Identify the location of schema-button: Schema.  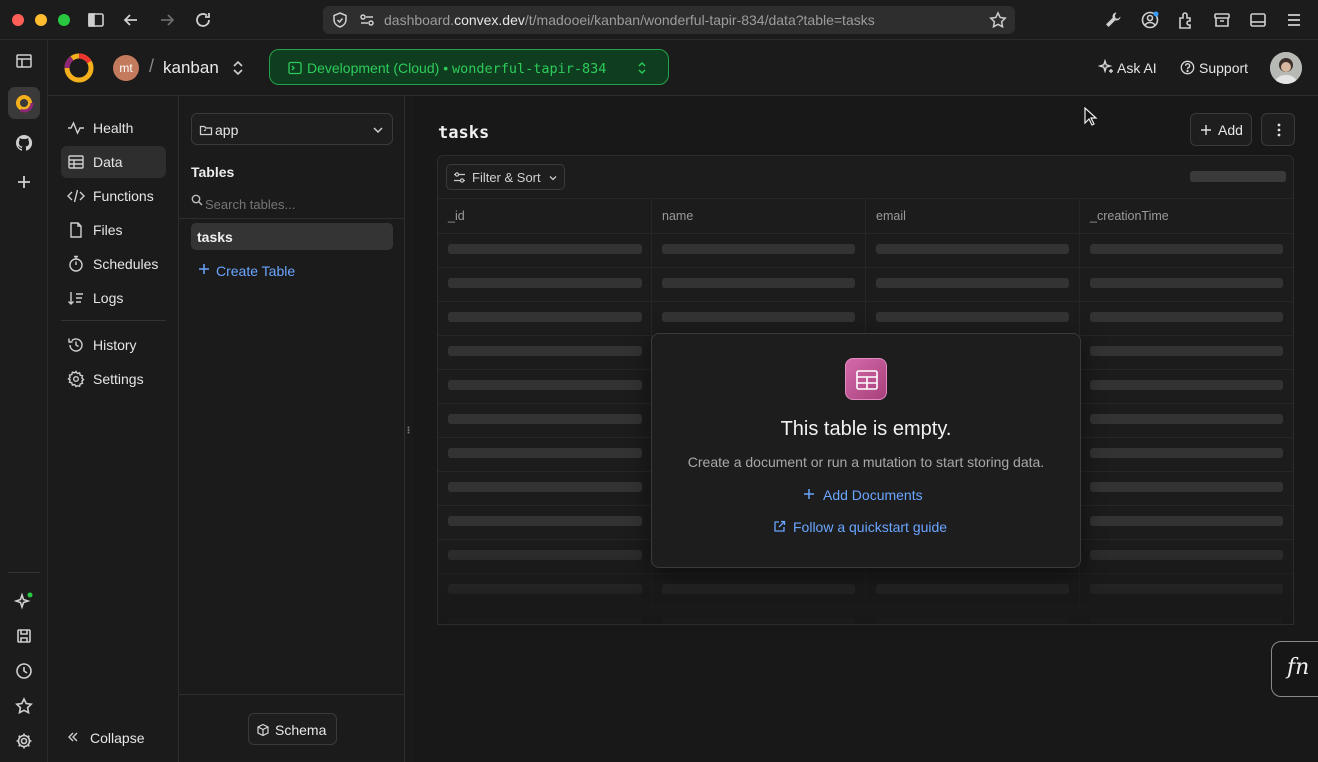
(292, 729).